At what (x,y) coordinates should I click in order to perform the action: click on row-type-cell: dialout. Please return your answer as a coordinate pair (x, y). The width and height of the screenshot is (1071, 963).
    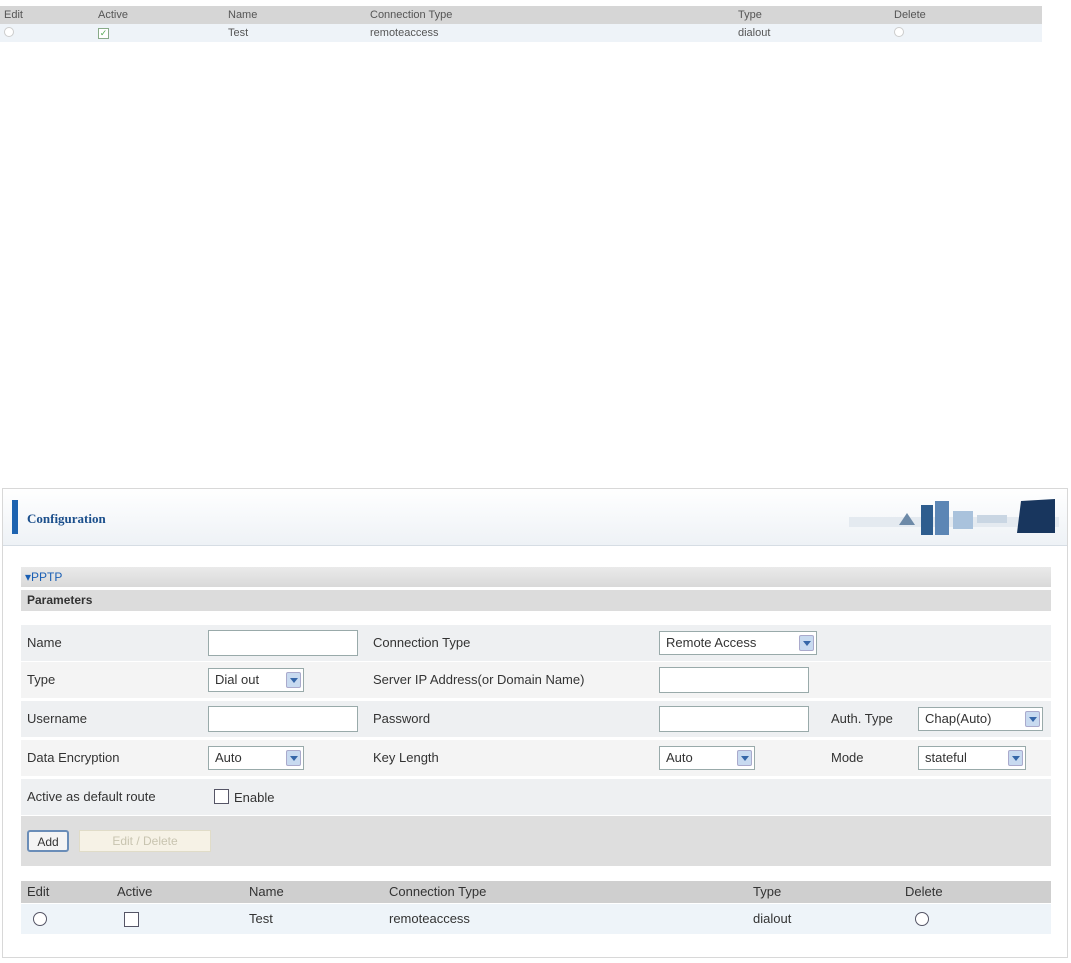
    Looking at the image, I should click on (772, 918).